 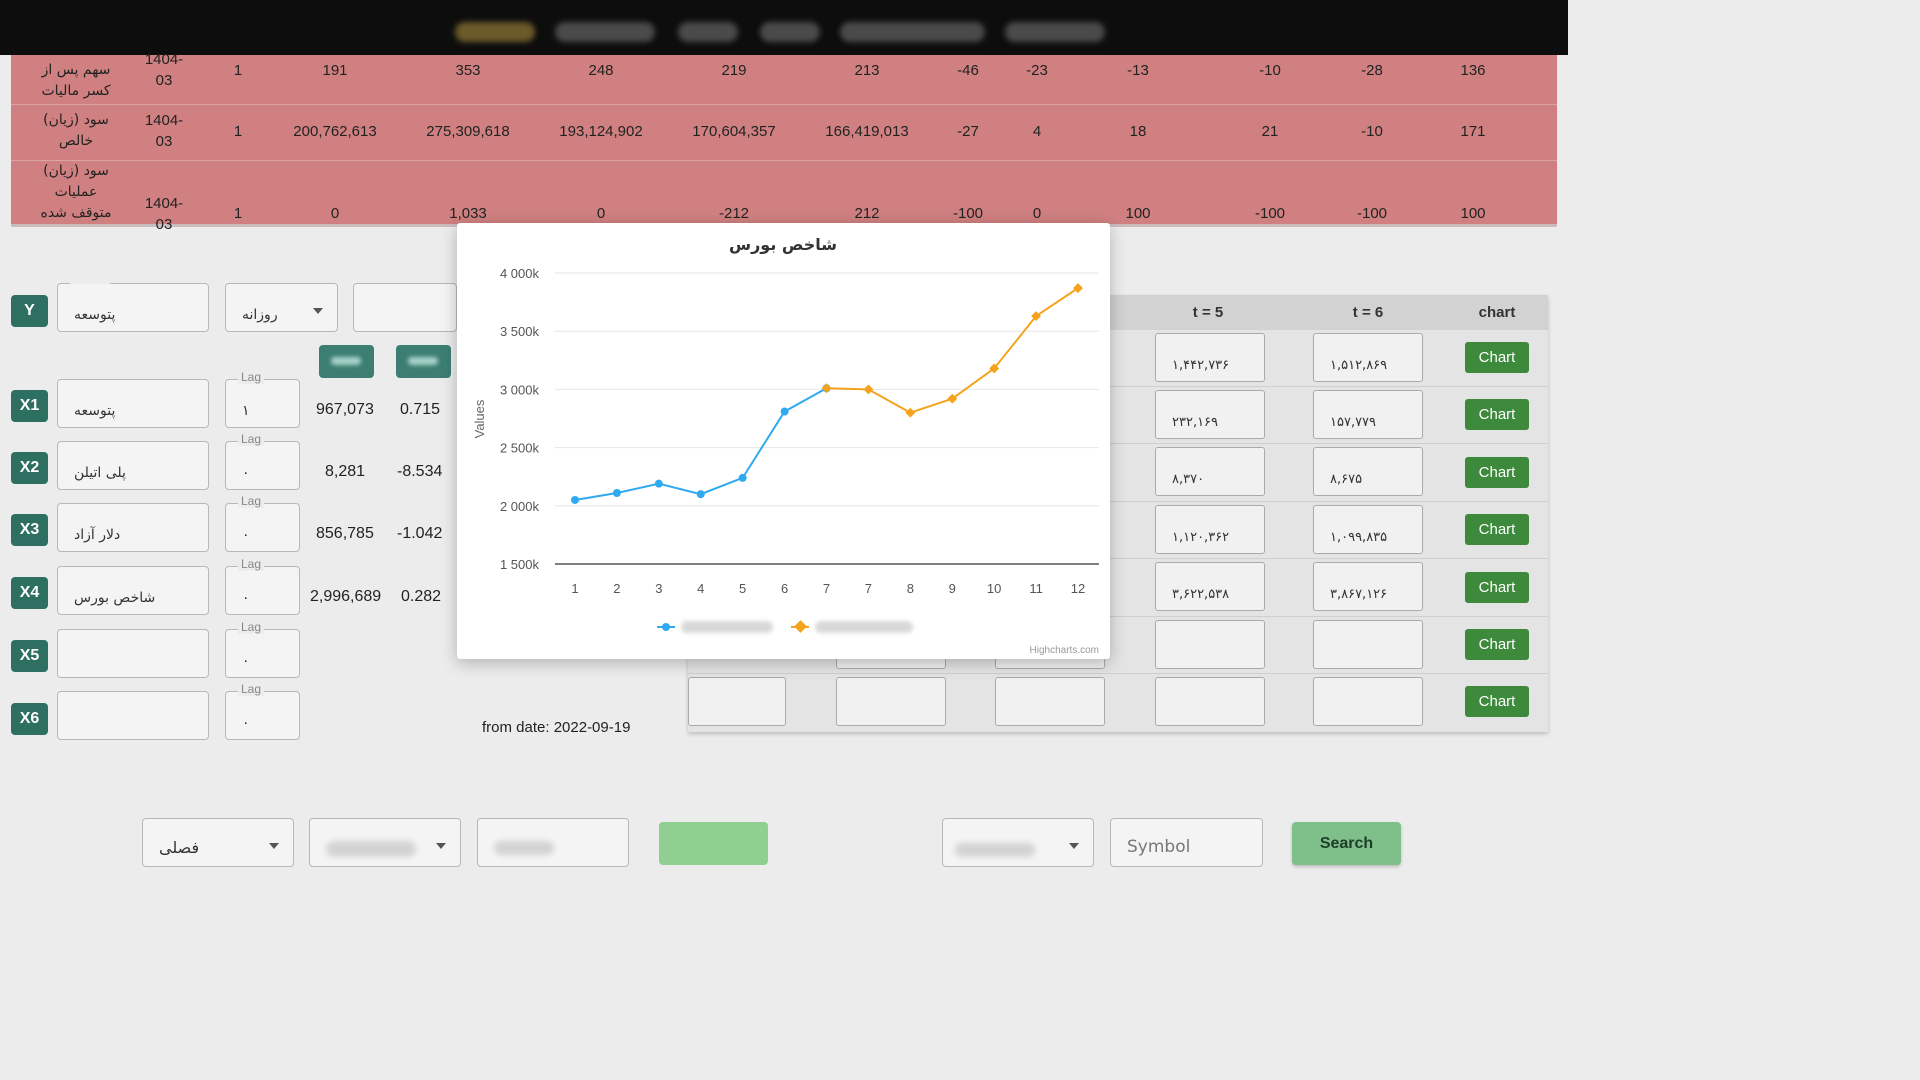 What do you see at coordinates (700, 588) in the screenshot?
I see `x-tick-label: 4` at bounding box center [700, 588].